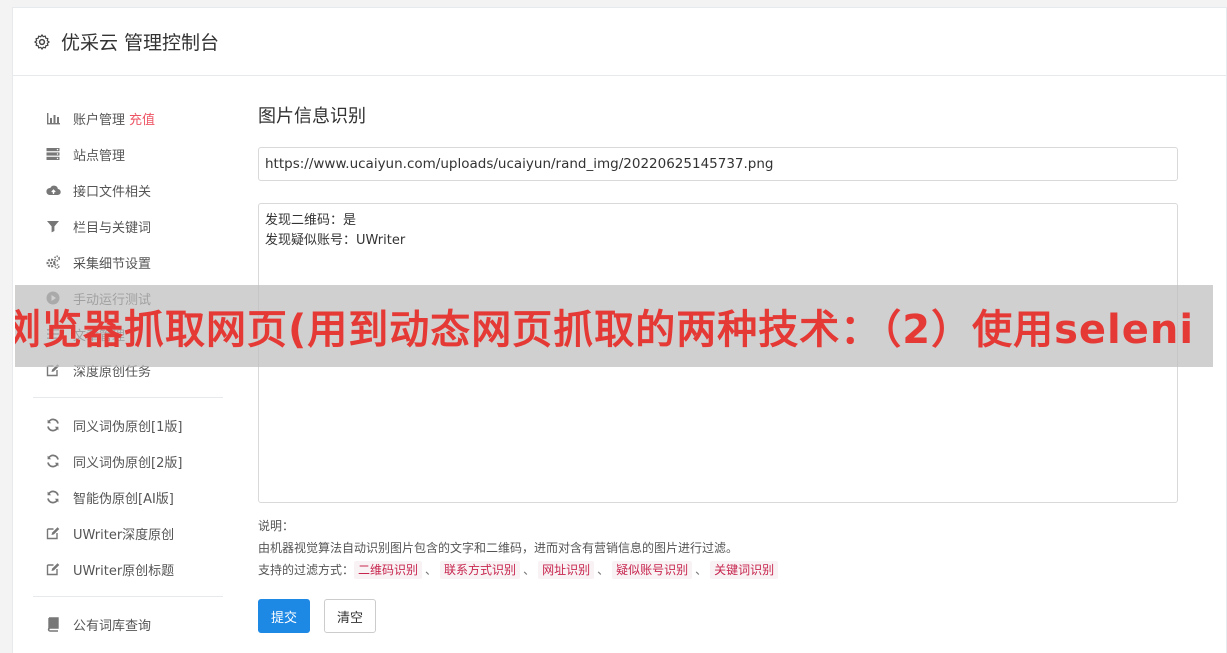  What do you see at coordinates (652, 570) in the screenshot?
I see `filter-tag-account: 疑似账号识别` at bounding box center [652, 570].